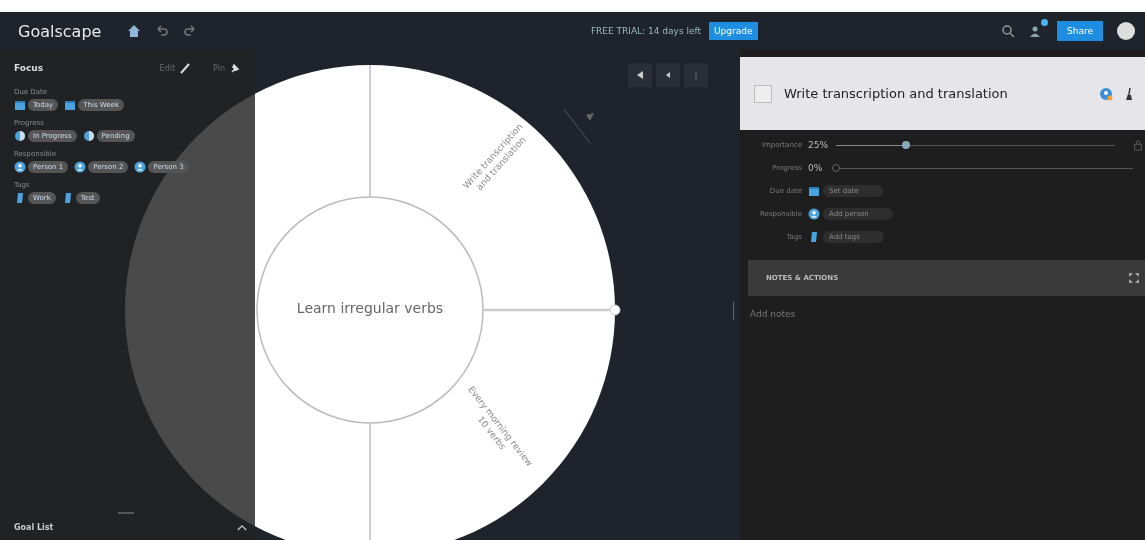  Describe the element at coordinates (896, 93) in the screenshot. I see `goal-title: Write transcription and translation` at that location.